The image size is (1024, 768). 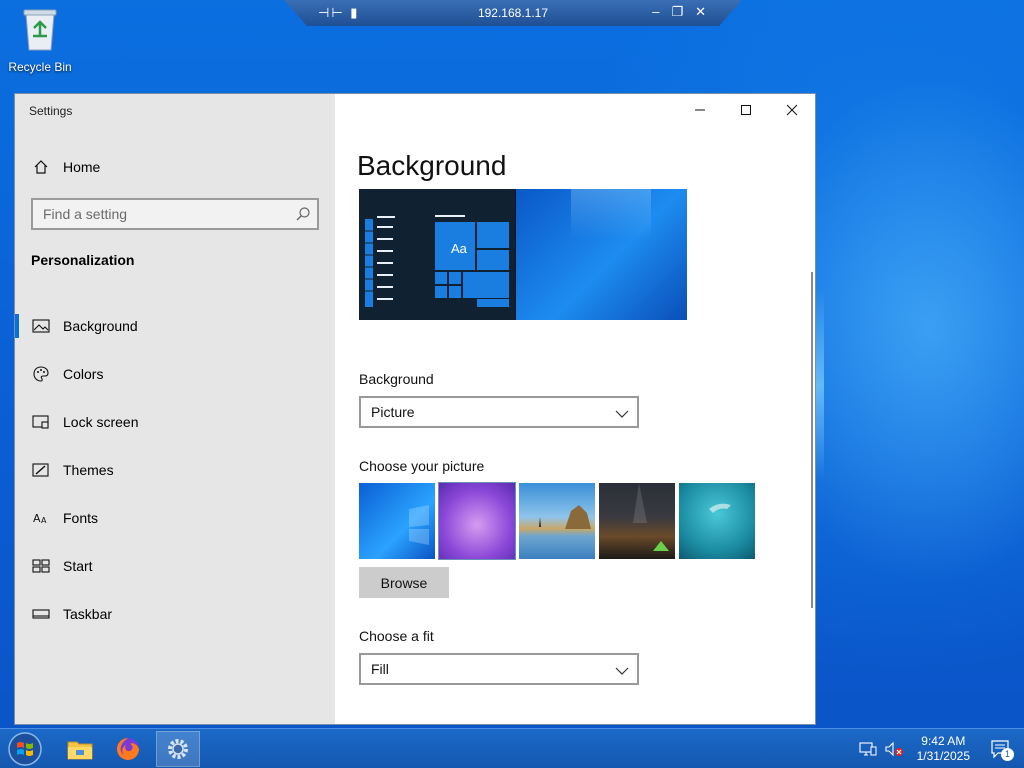 What do you see at coordinates (303, 215) in the screenshot?
I see `search-icon` at bounding box center [303, 215].